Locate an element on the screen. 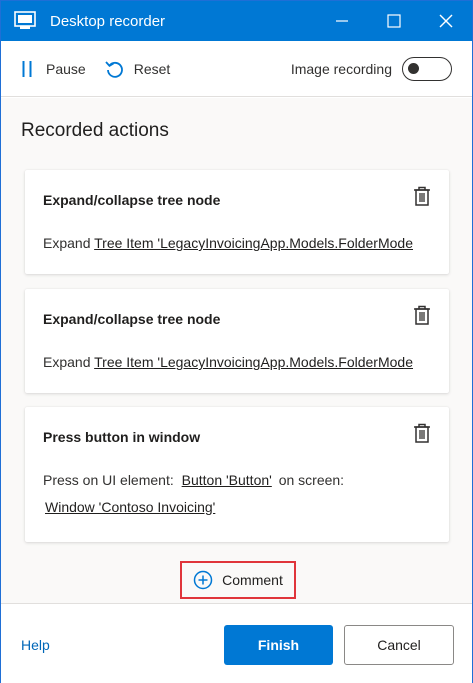  section-title: Recorded actions is located at coordinates (95, 130).